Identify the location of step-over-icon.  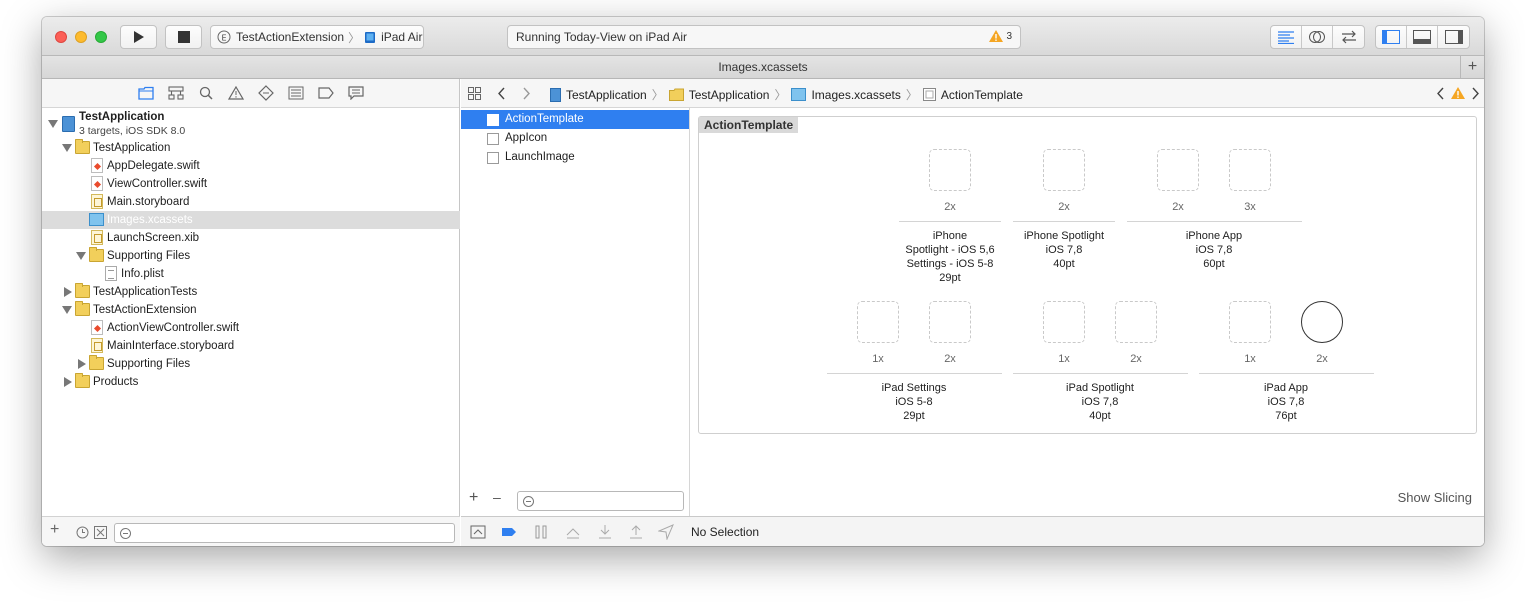
(573, 532).